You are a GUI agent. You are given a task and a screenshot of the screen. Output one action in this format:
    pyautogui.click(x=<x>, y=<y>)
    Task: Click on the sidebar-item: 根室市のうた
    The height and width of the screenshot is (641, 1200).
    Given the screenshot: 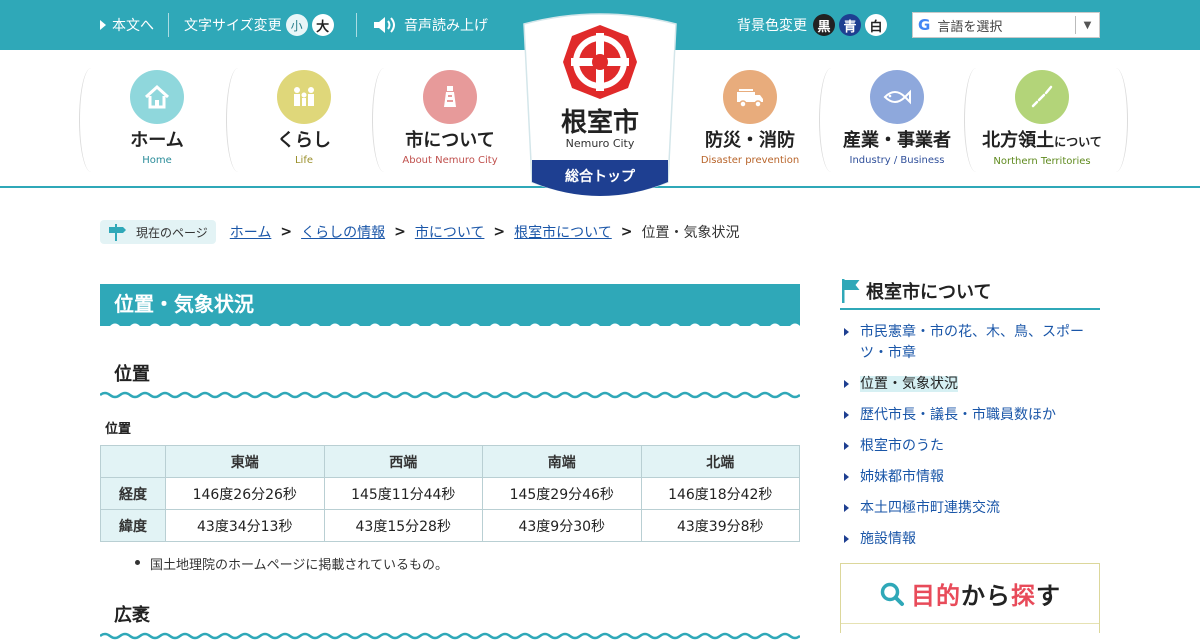 What is the action you would take?
    pyautogui.click(x=970, y=446)
    